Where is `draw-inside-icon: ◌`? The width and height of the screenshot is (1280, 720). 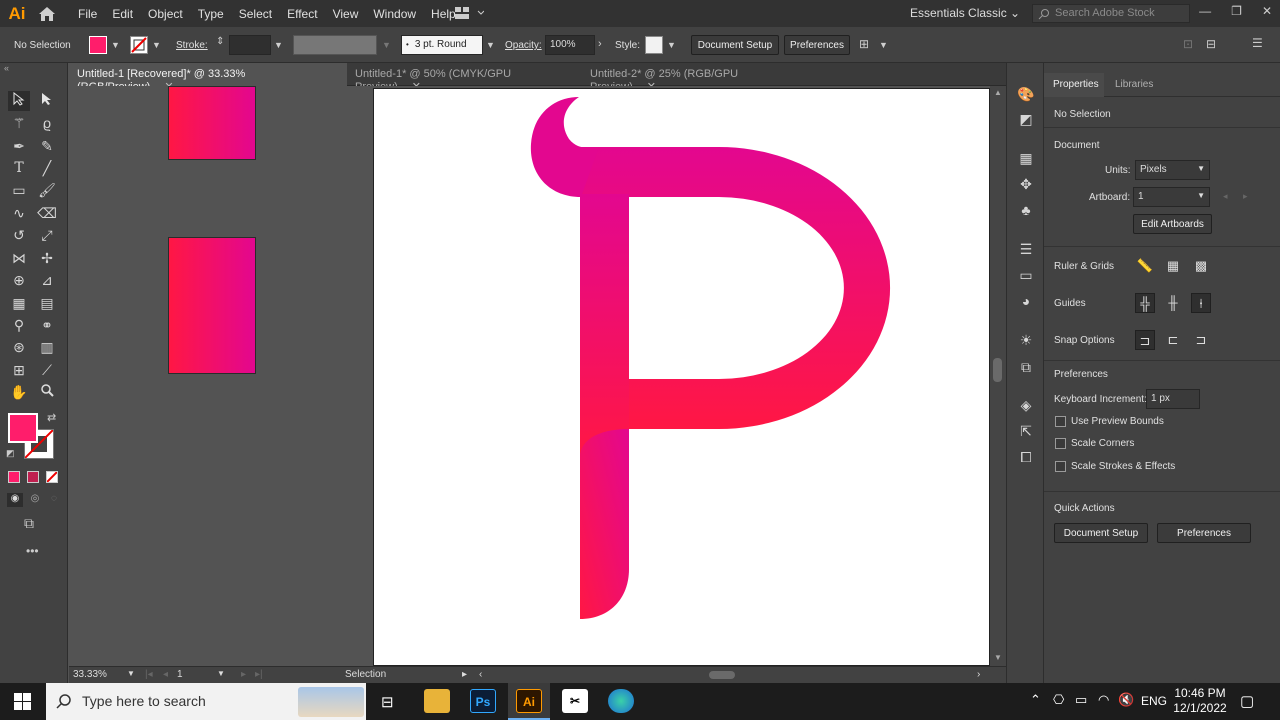 draw-inside-icon: ◌ is located at coordinates (54, 500).